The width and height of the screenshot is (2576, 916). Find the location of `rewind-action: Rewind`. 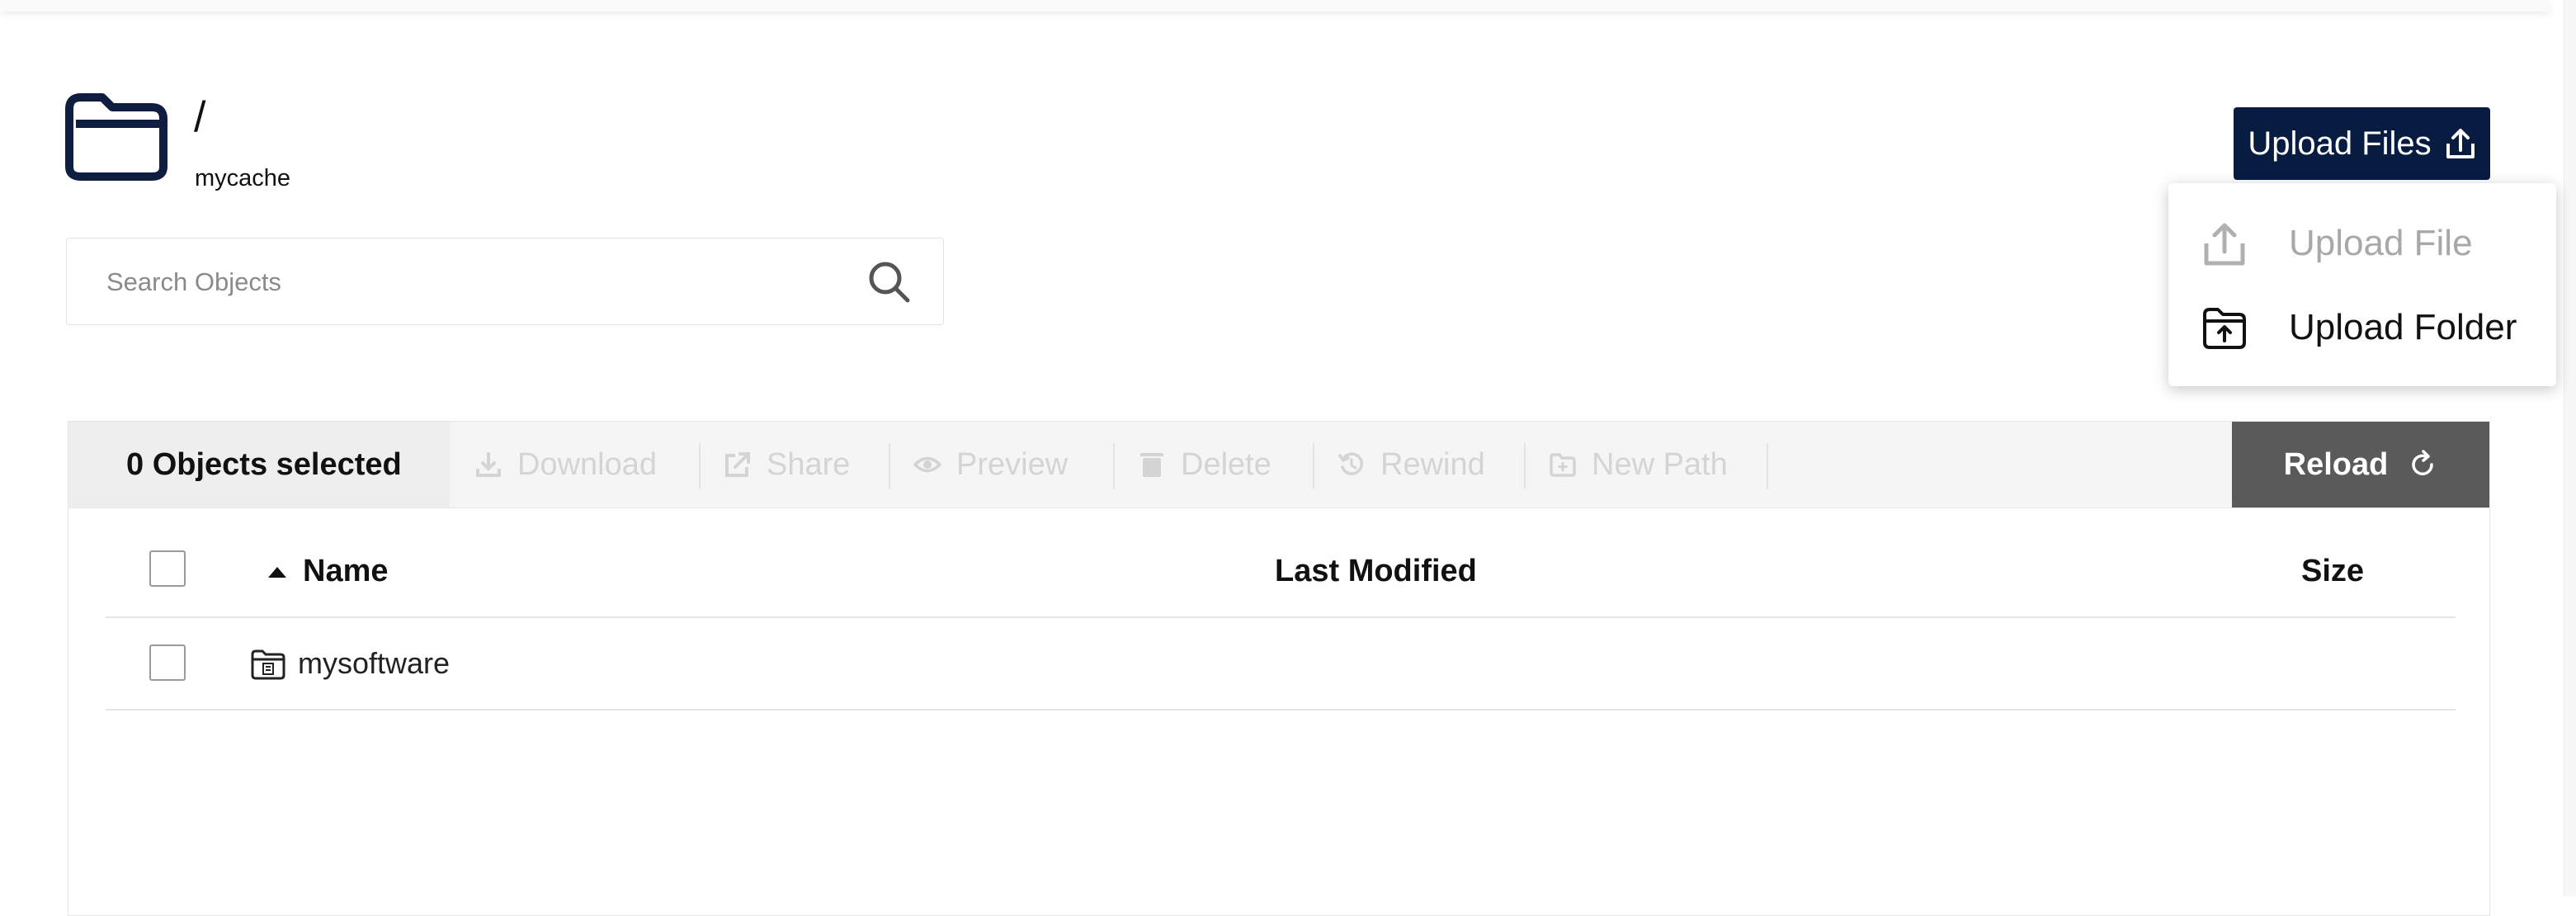

rewind-action: Rewind is located at coordinates (1411, 465).